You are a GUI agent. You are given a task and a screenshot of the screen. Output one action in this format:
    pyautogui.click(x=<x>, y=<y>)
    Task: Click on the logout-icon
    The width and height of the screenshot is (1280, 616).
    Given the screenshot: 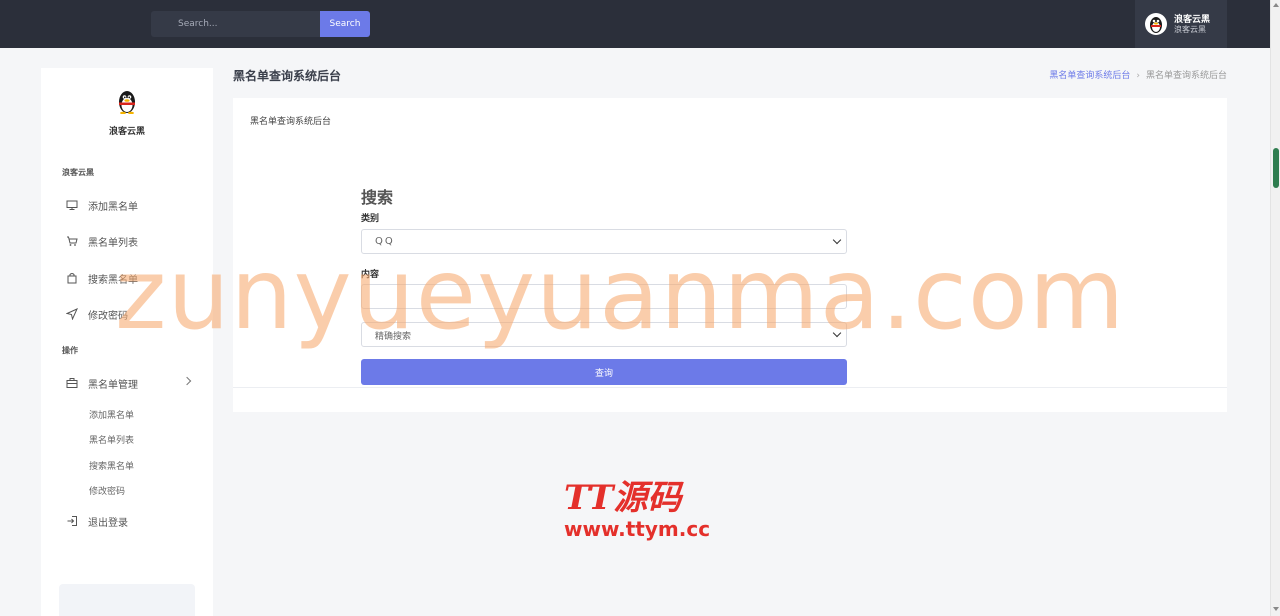 What is the action you would take?
    pyautogui.click(x=72, y=521)
    